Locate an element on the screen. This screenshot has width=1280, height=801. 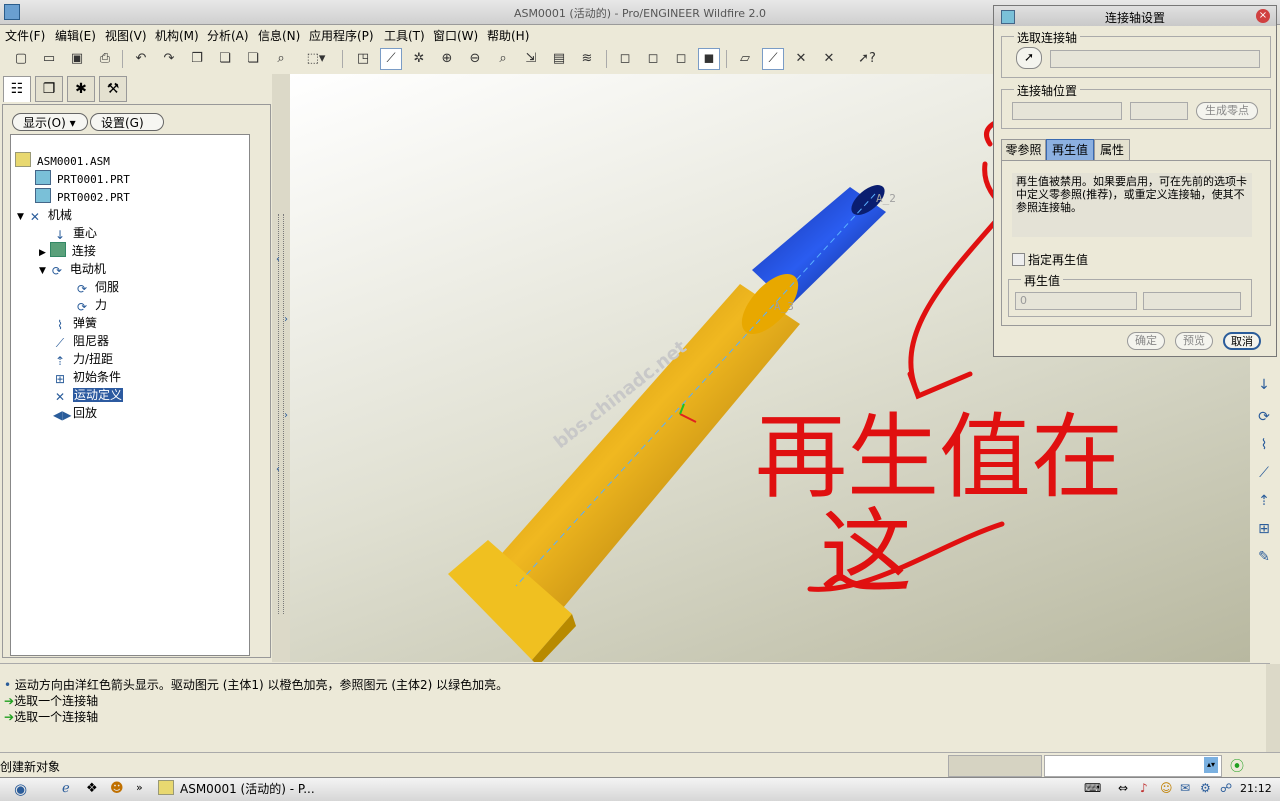
paste-icon: ❏ is located at coordinates (225, 59).